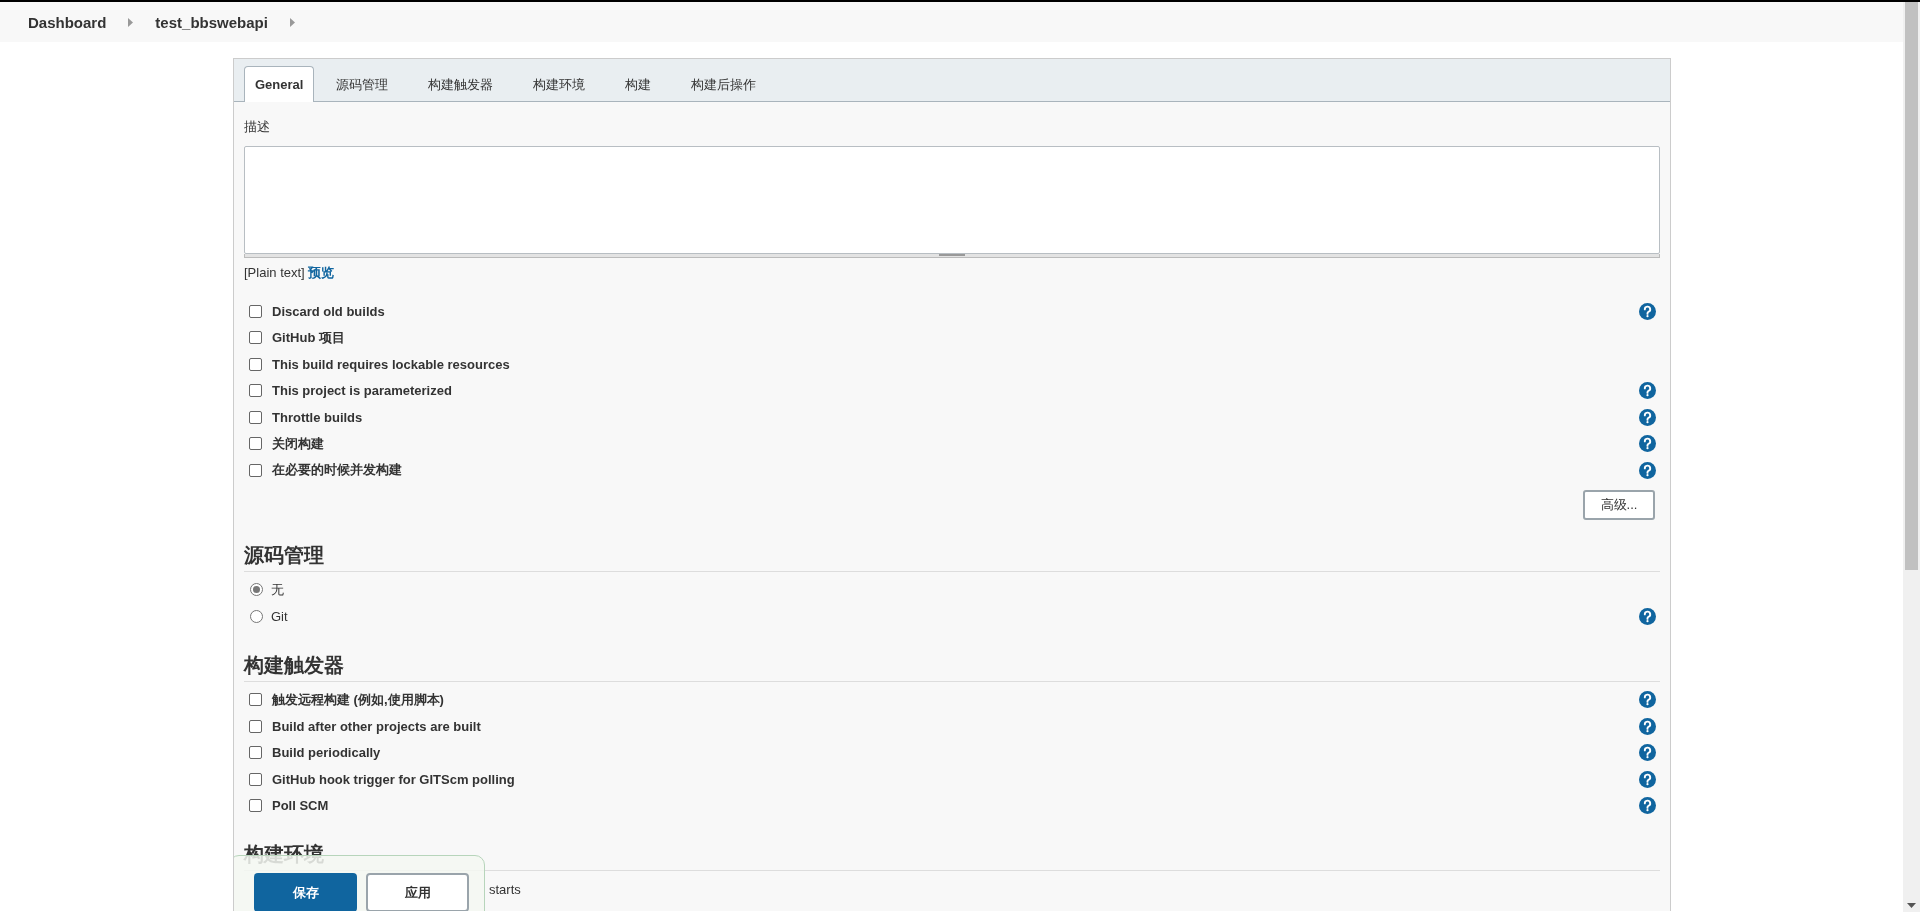 This screenshot has height=912, width=1920. What do you see at coordinates (358, 699) in the screenshot?
I see `option-label: 触发远程构建 (例如,使用脚本)` at bounding box center [358, 699].